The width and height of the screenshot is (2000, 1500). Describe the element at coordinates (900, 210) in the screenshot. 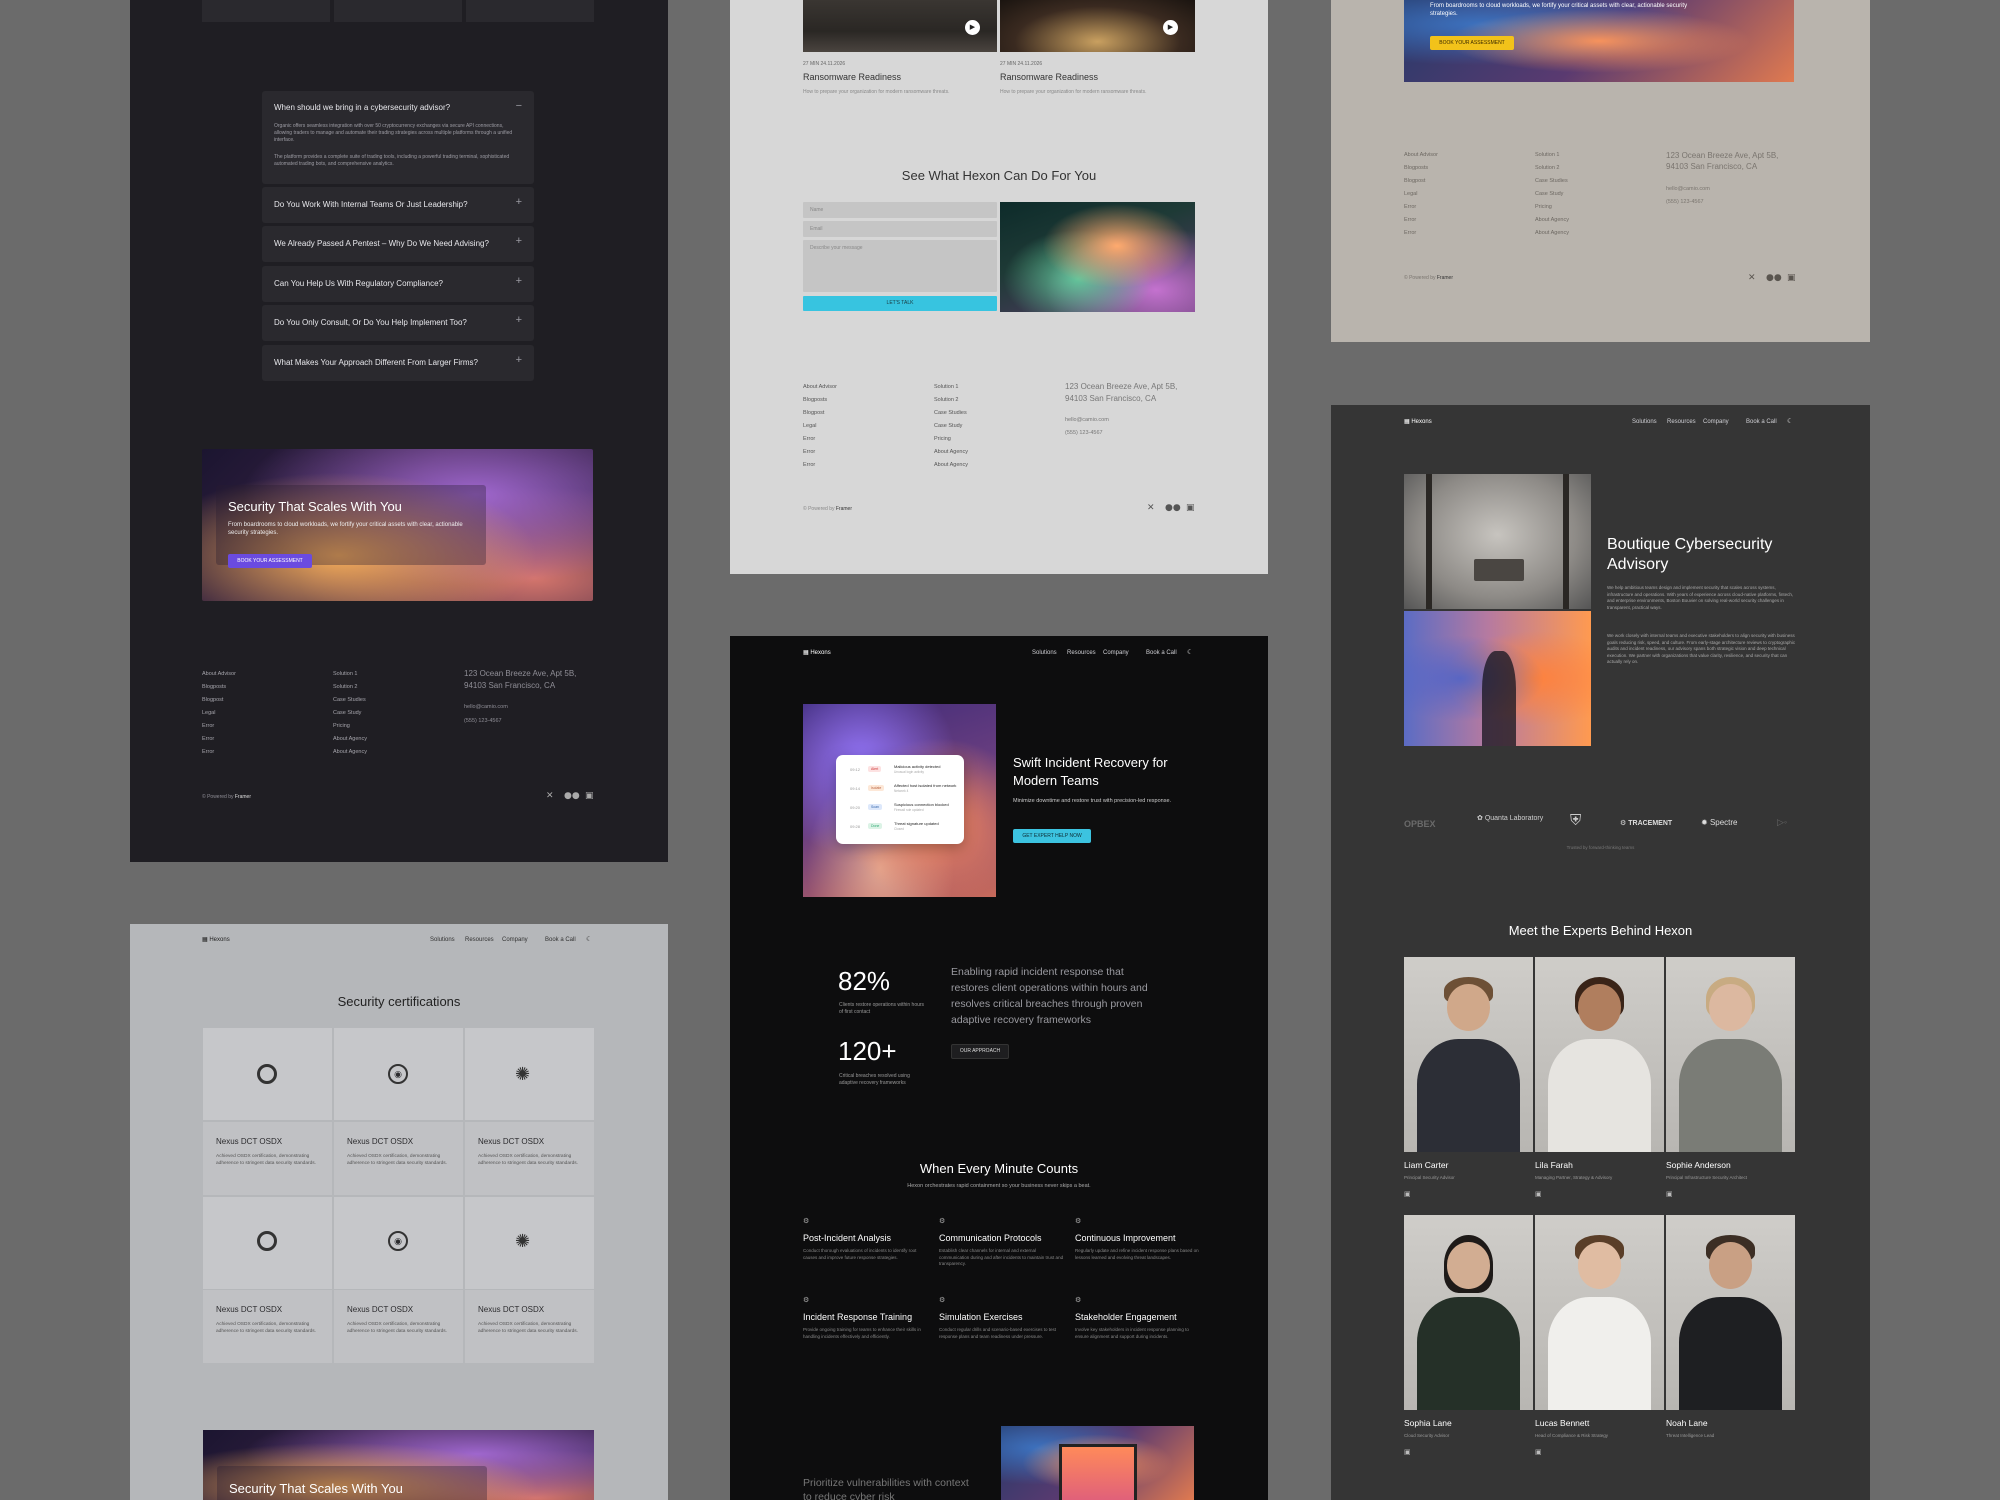

I see `name-field: Name` at that location.